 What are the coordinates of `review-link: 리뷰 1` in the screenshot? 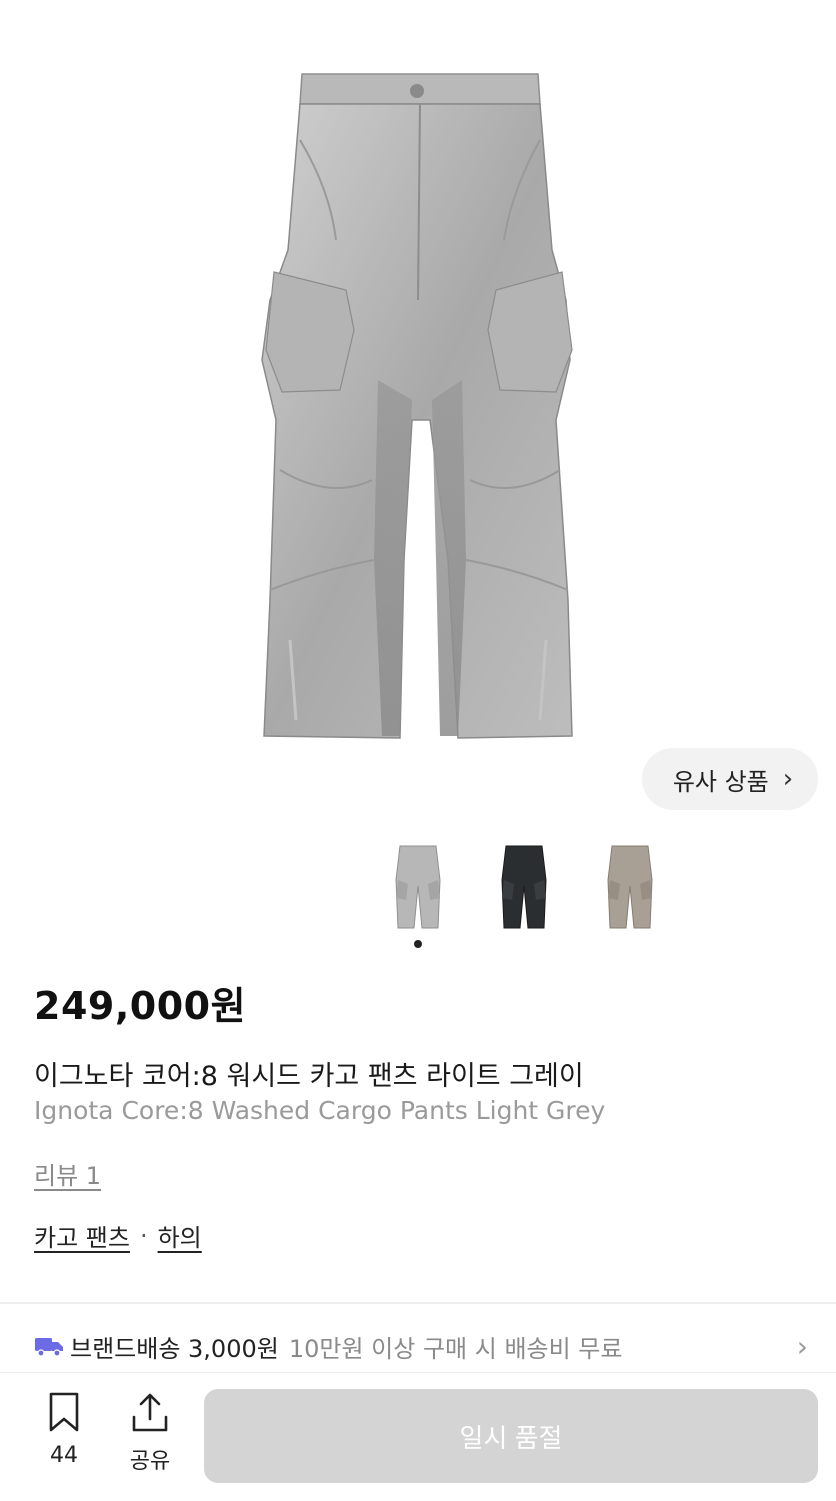 It's located at (67, 1173).